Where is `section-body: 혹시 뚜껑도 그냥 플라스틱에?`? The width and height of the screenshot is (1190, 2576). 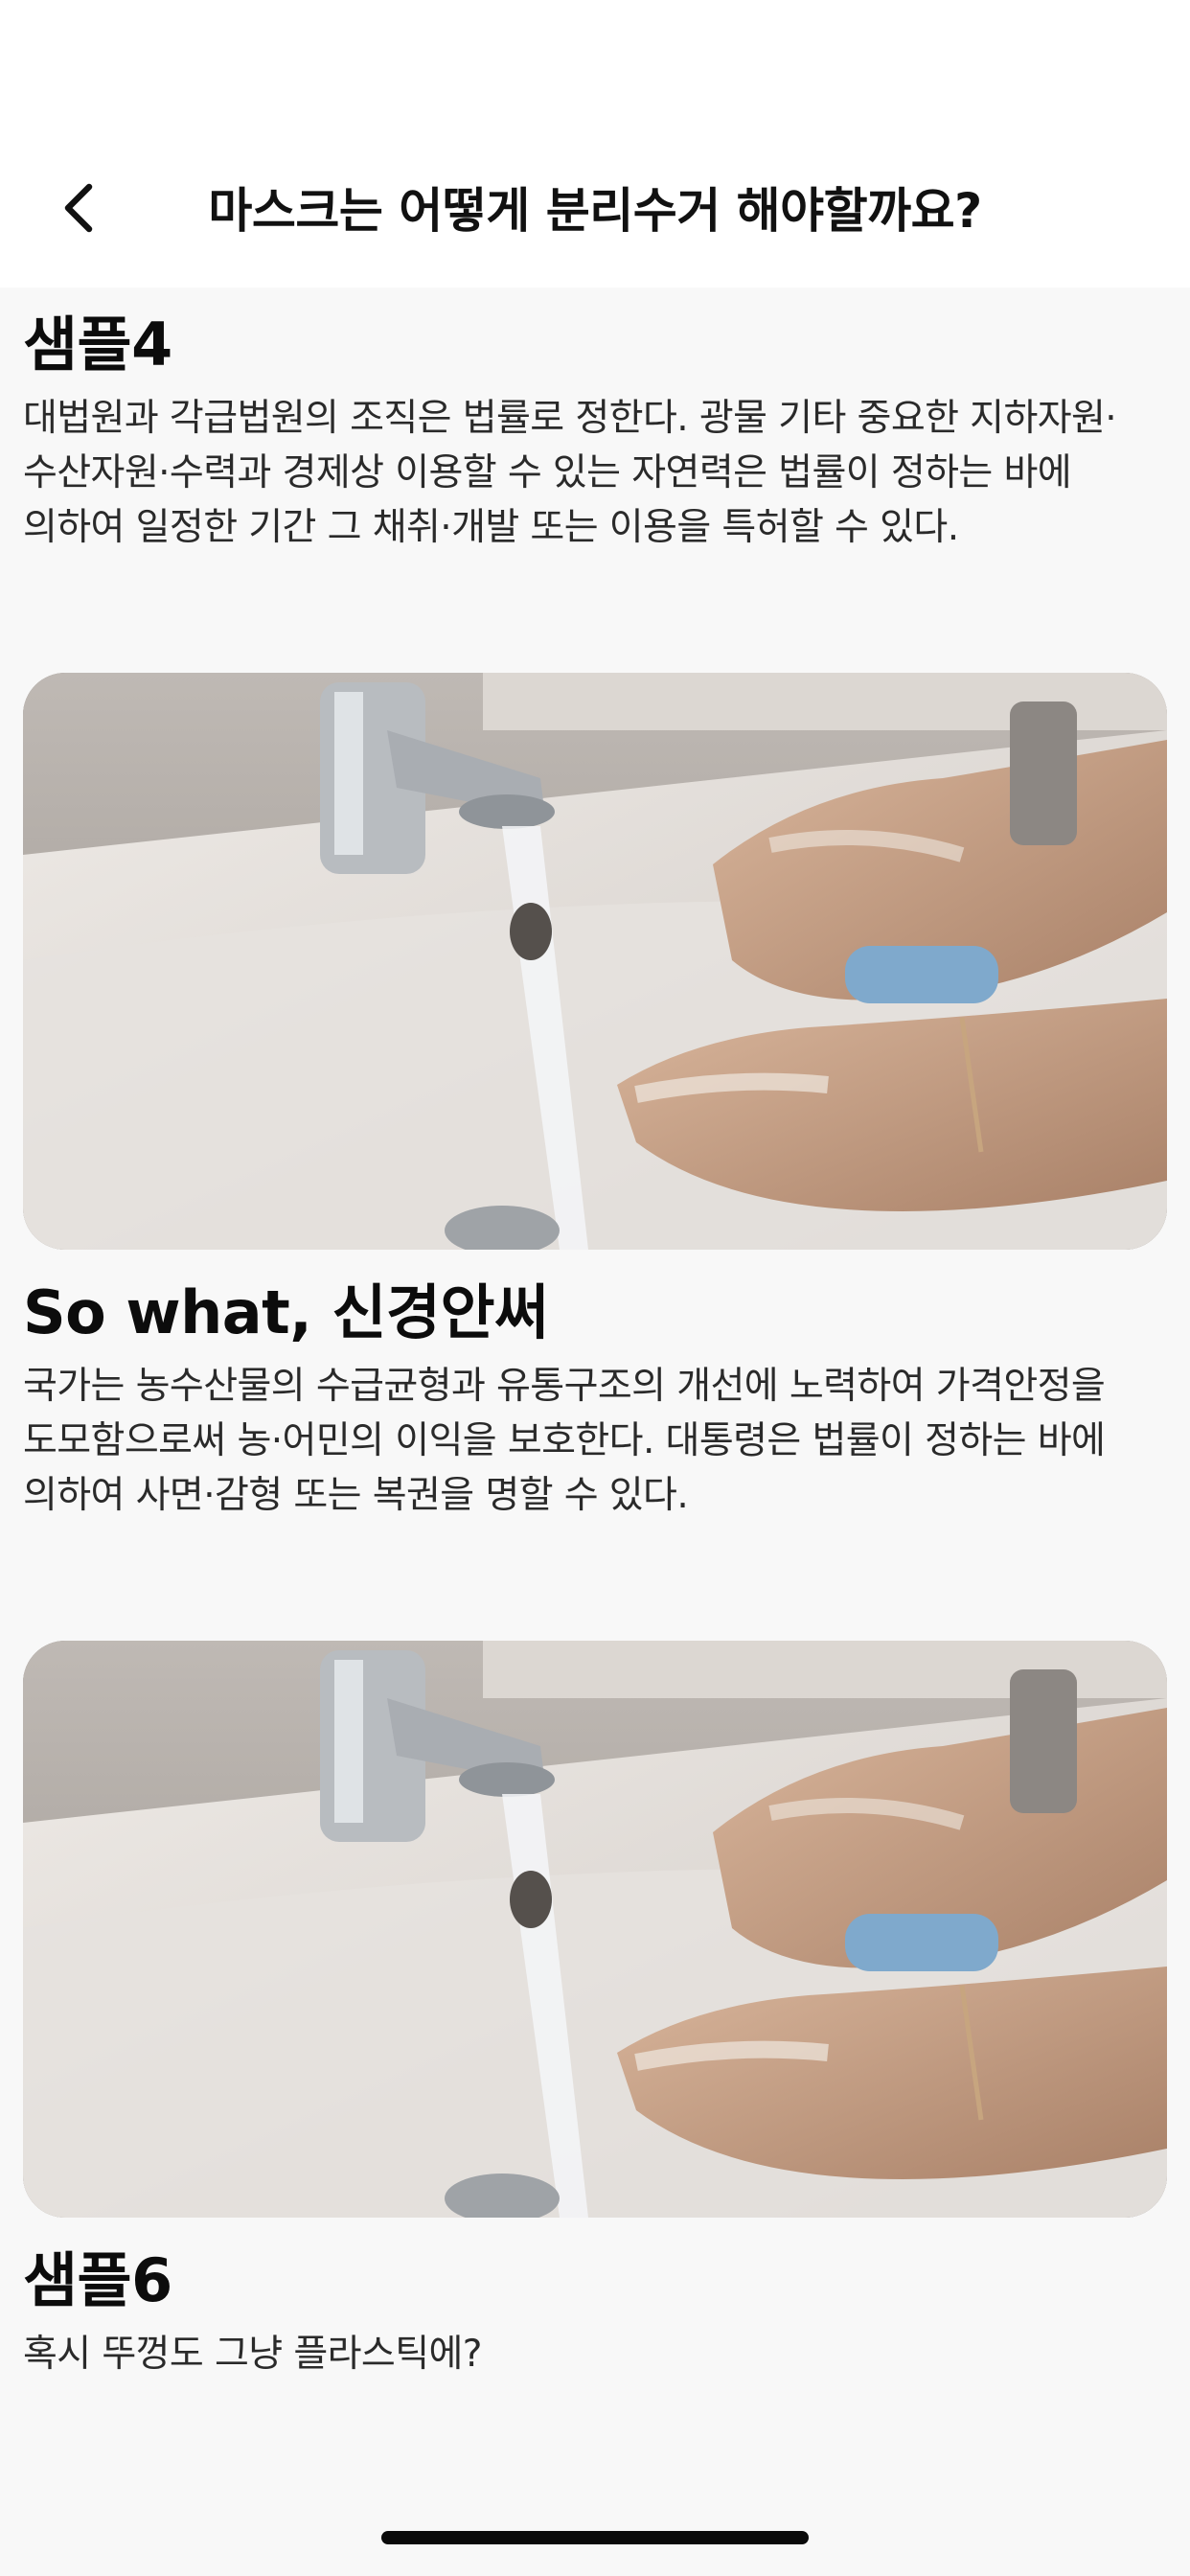 section-body: 혹시 뚜껑도 그냥 플라스틱에? is located at coordinates (253, 2354).